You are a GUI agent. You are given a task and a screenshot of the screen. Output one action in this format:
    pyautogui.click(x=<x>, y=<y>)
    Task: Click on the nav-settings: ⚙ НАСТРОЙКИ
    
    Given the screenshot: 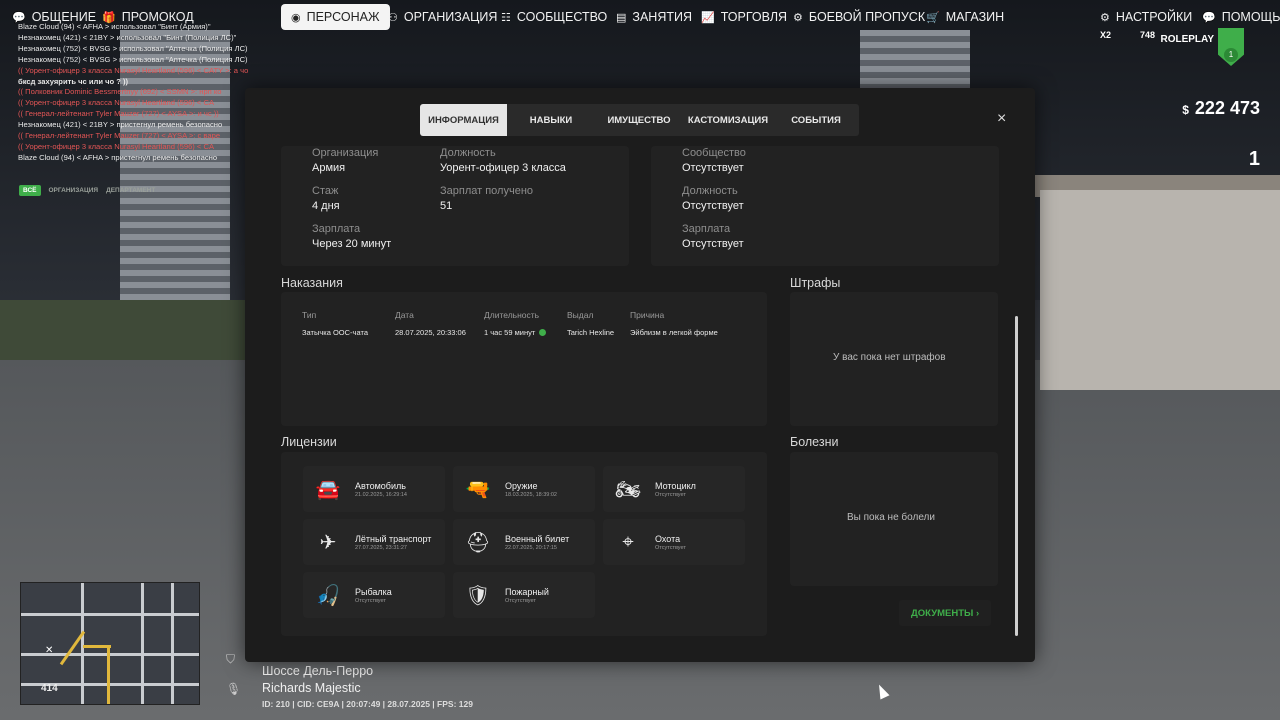 What is the action you would take?
    pyautogui.click(x=1146, y=17)
    